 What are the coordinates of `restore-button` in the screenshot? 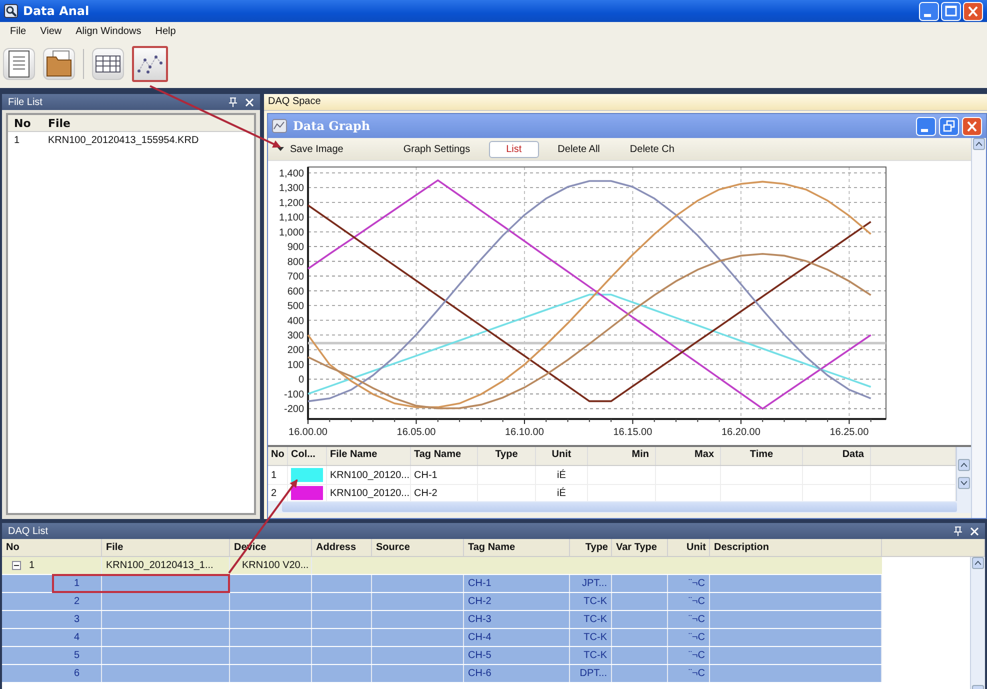 It's located at (949, 126).